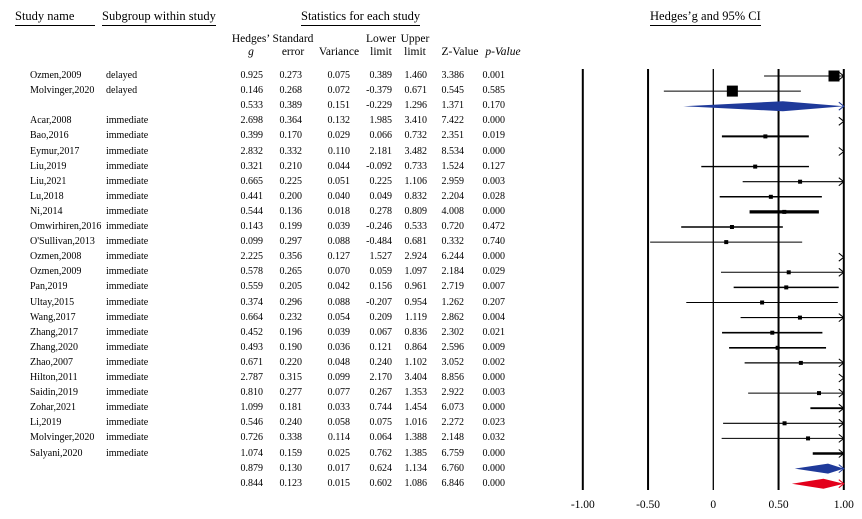 The height and width of the screenshot is (519, 862). Describe the element at coordinates (583, 505) in the screenshot. I see `x-tick-label: -1.00` at that location.